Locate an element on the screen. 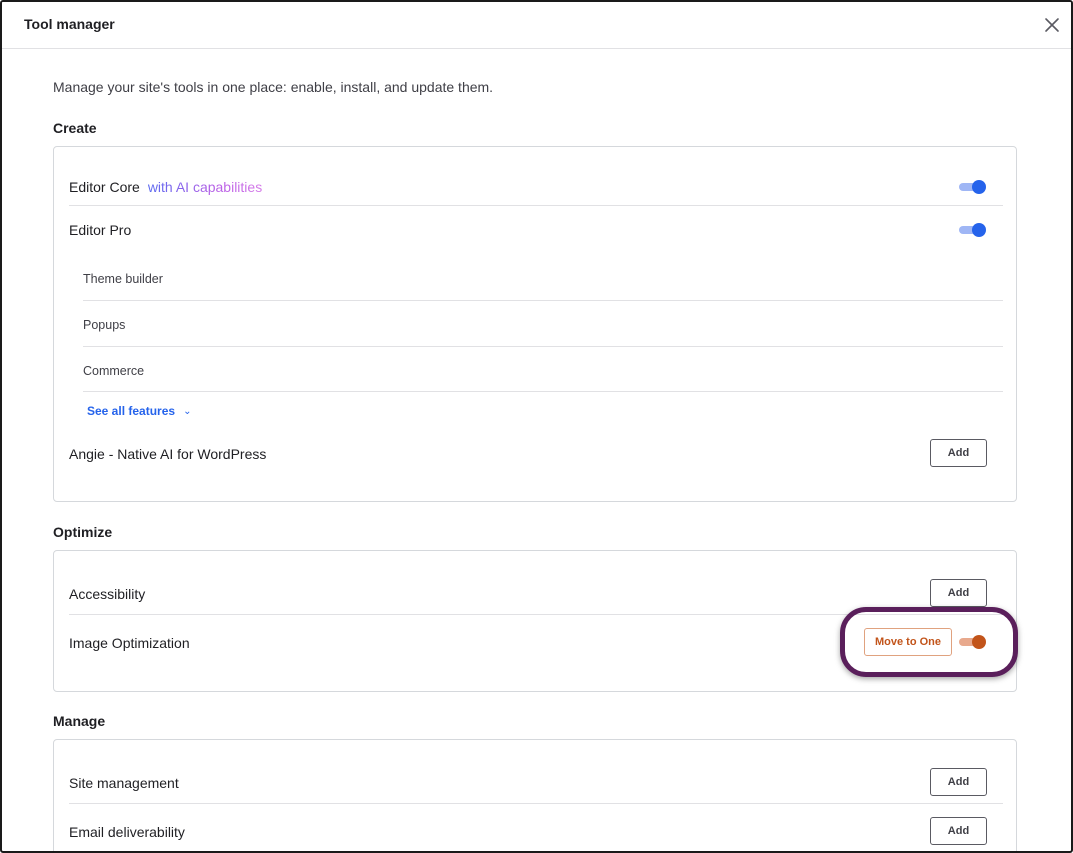 The height and width of the screenshot is (853, 1073). section-title-create: Create is located at coordinates (75, 128).